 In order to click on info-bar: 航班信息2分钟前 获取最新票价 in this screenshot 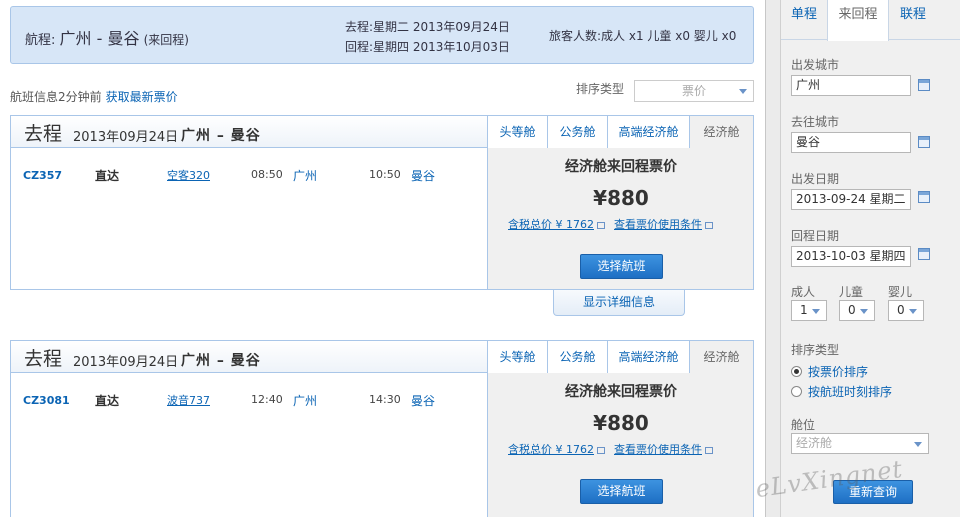, I will do `click(94, 96)`.